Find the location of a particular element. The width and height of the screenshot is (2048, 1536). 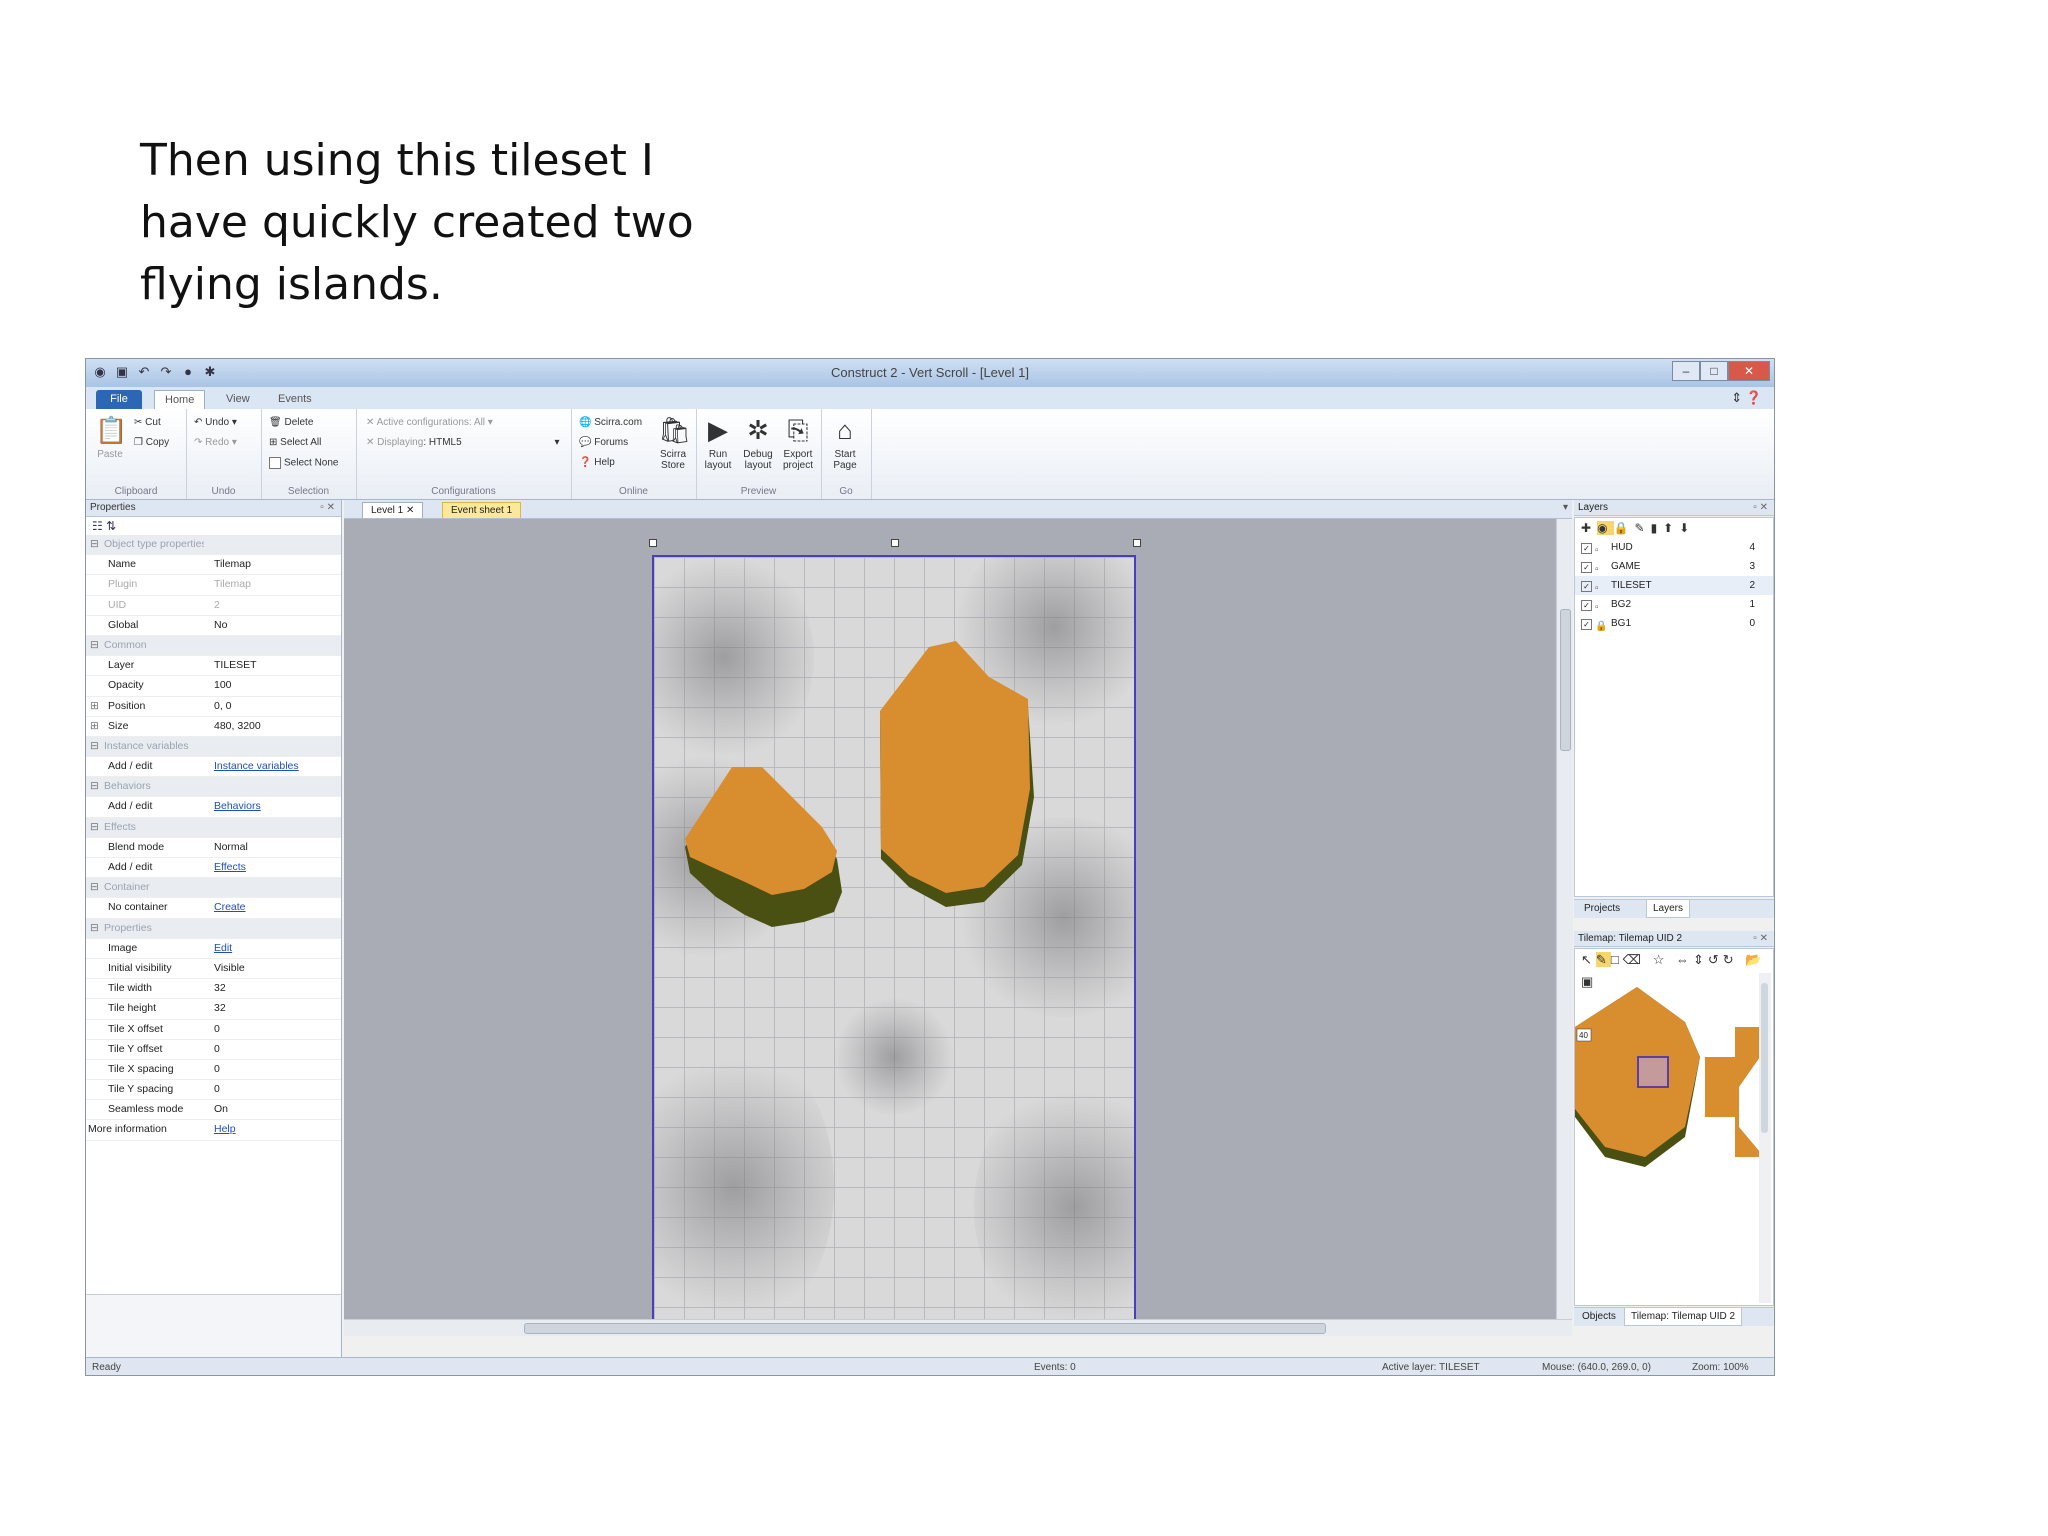

delete-icon: ▮ is located at coordinates (1657, 528).